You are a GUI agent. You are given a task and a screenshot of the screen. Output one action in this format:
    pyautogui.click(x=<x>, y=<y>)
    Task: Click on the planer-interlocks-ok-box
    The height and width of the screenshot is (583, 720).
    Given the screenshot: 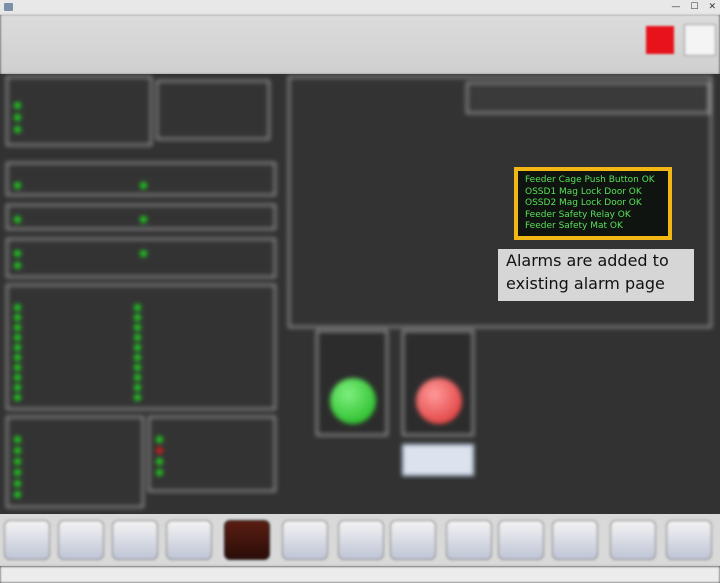 What is the action you would take?
    pyautogui.click(x=352, y=383)
    